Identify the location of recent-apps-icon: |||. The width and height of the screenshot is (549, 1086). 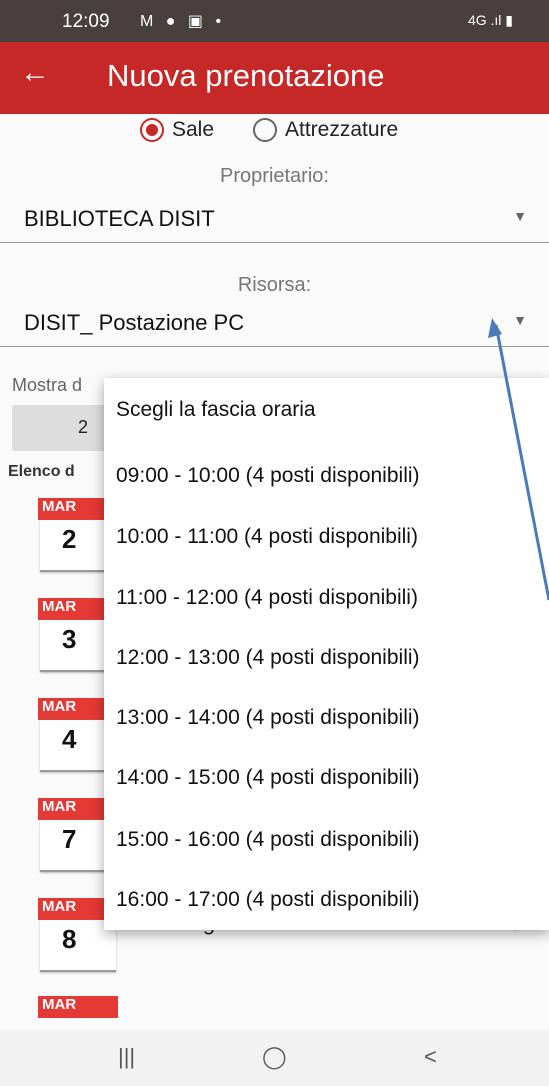
(126, 1057).